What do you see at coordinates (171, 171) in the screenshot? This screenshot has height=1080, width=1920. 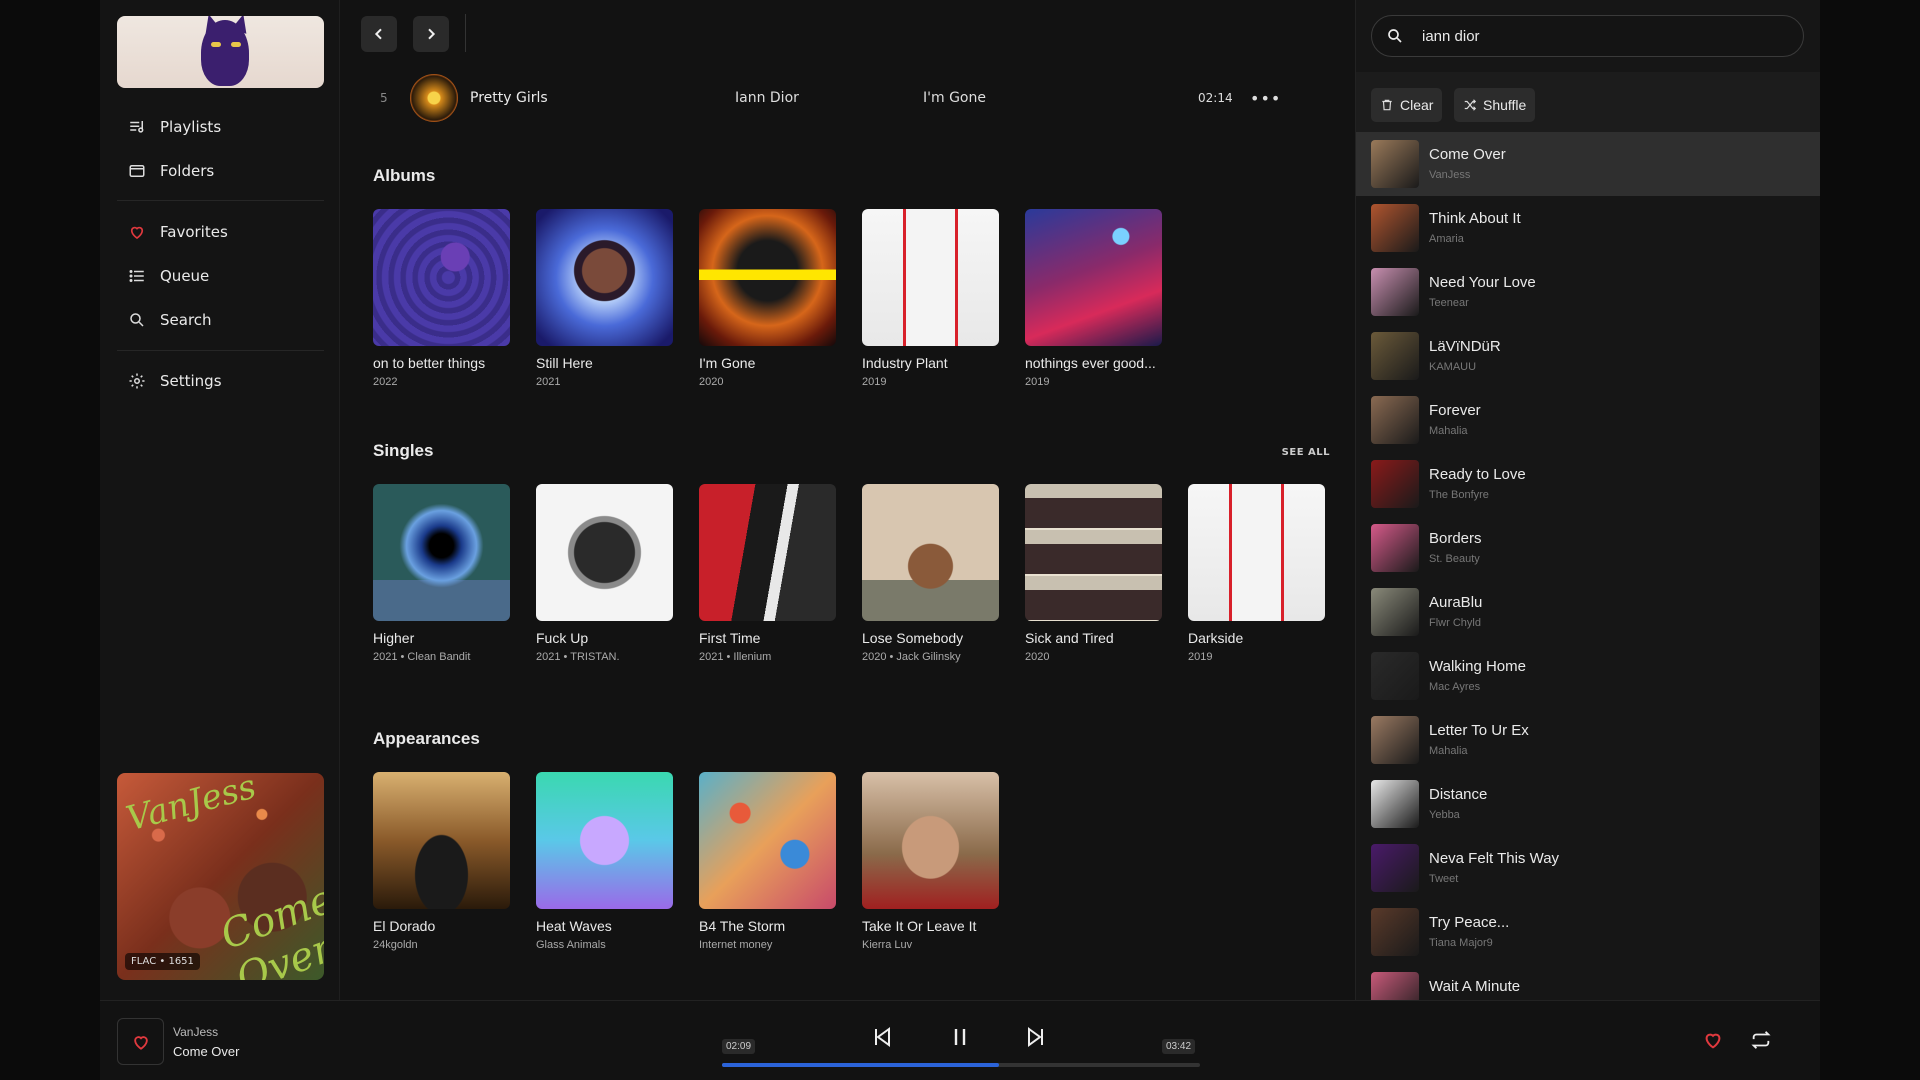 I see `sidebar-item-folders: Folders` at bounding box center [171, 171].